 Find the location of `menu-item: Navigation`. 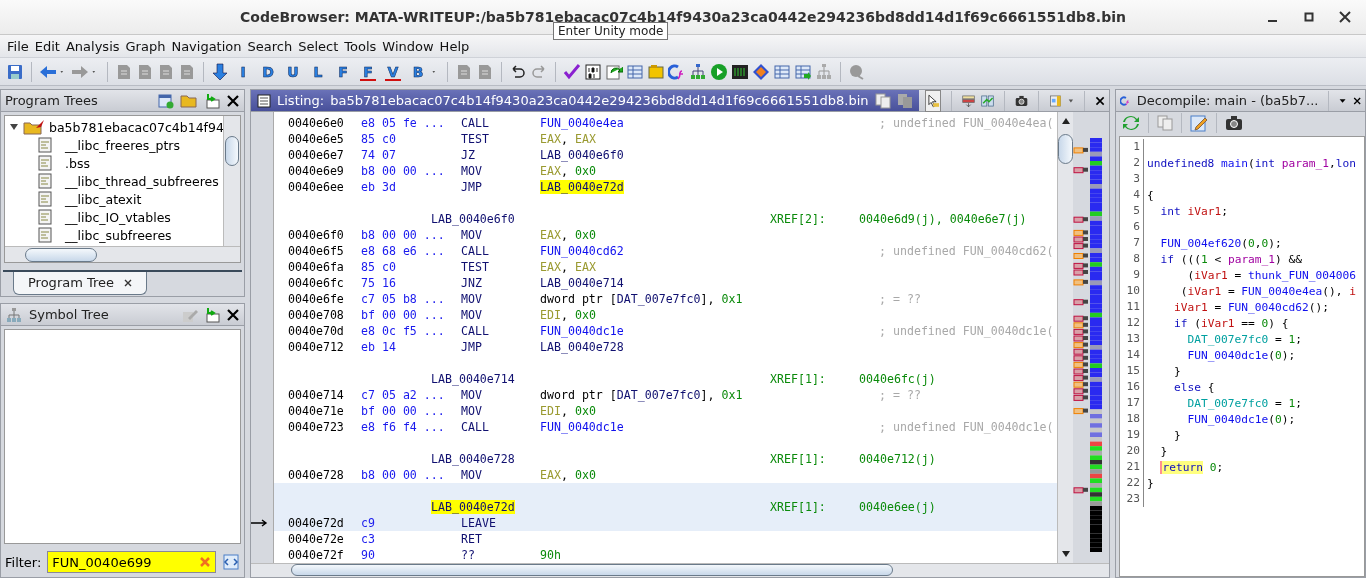

menu-item: Navigation is located at coordinates (206, 46).